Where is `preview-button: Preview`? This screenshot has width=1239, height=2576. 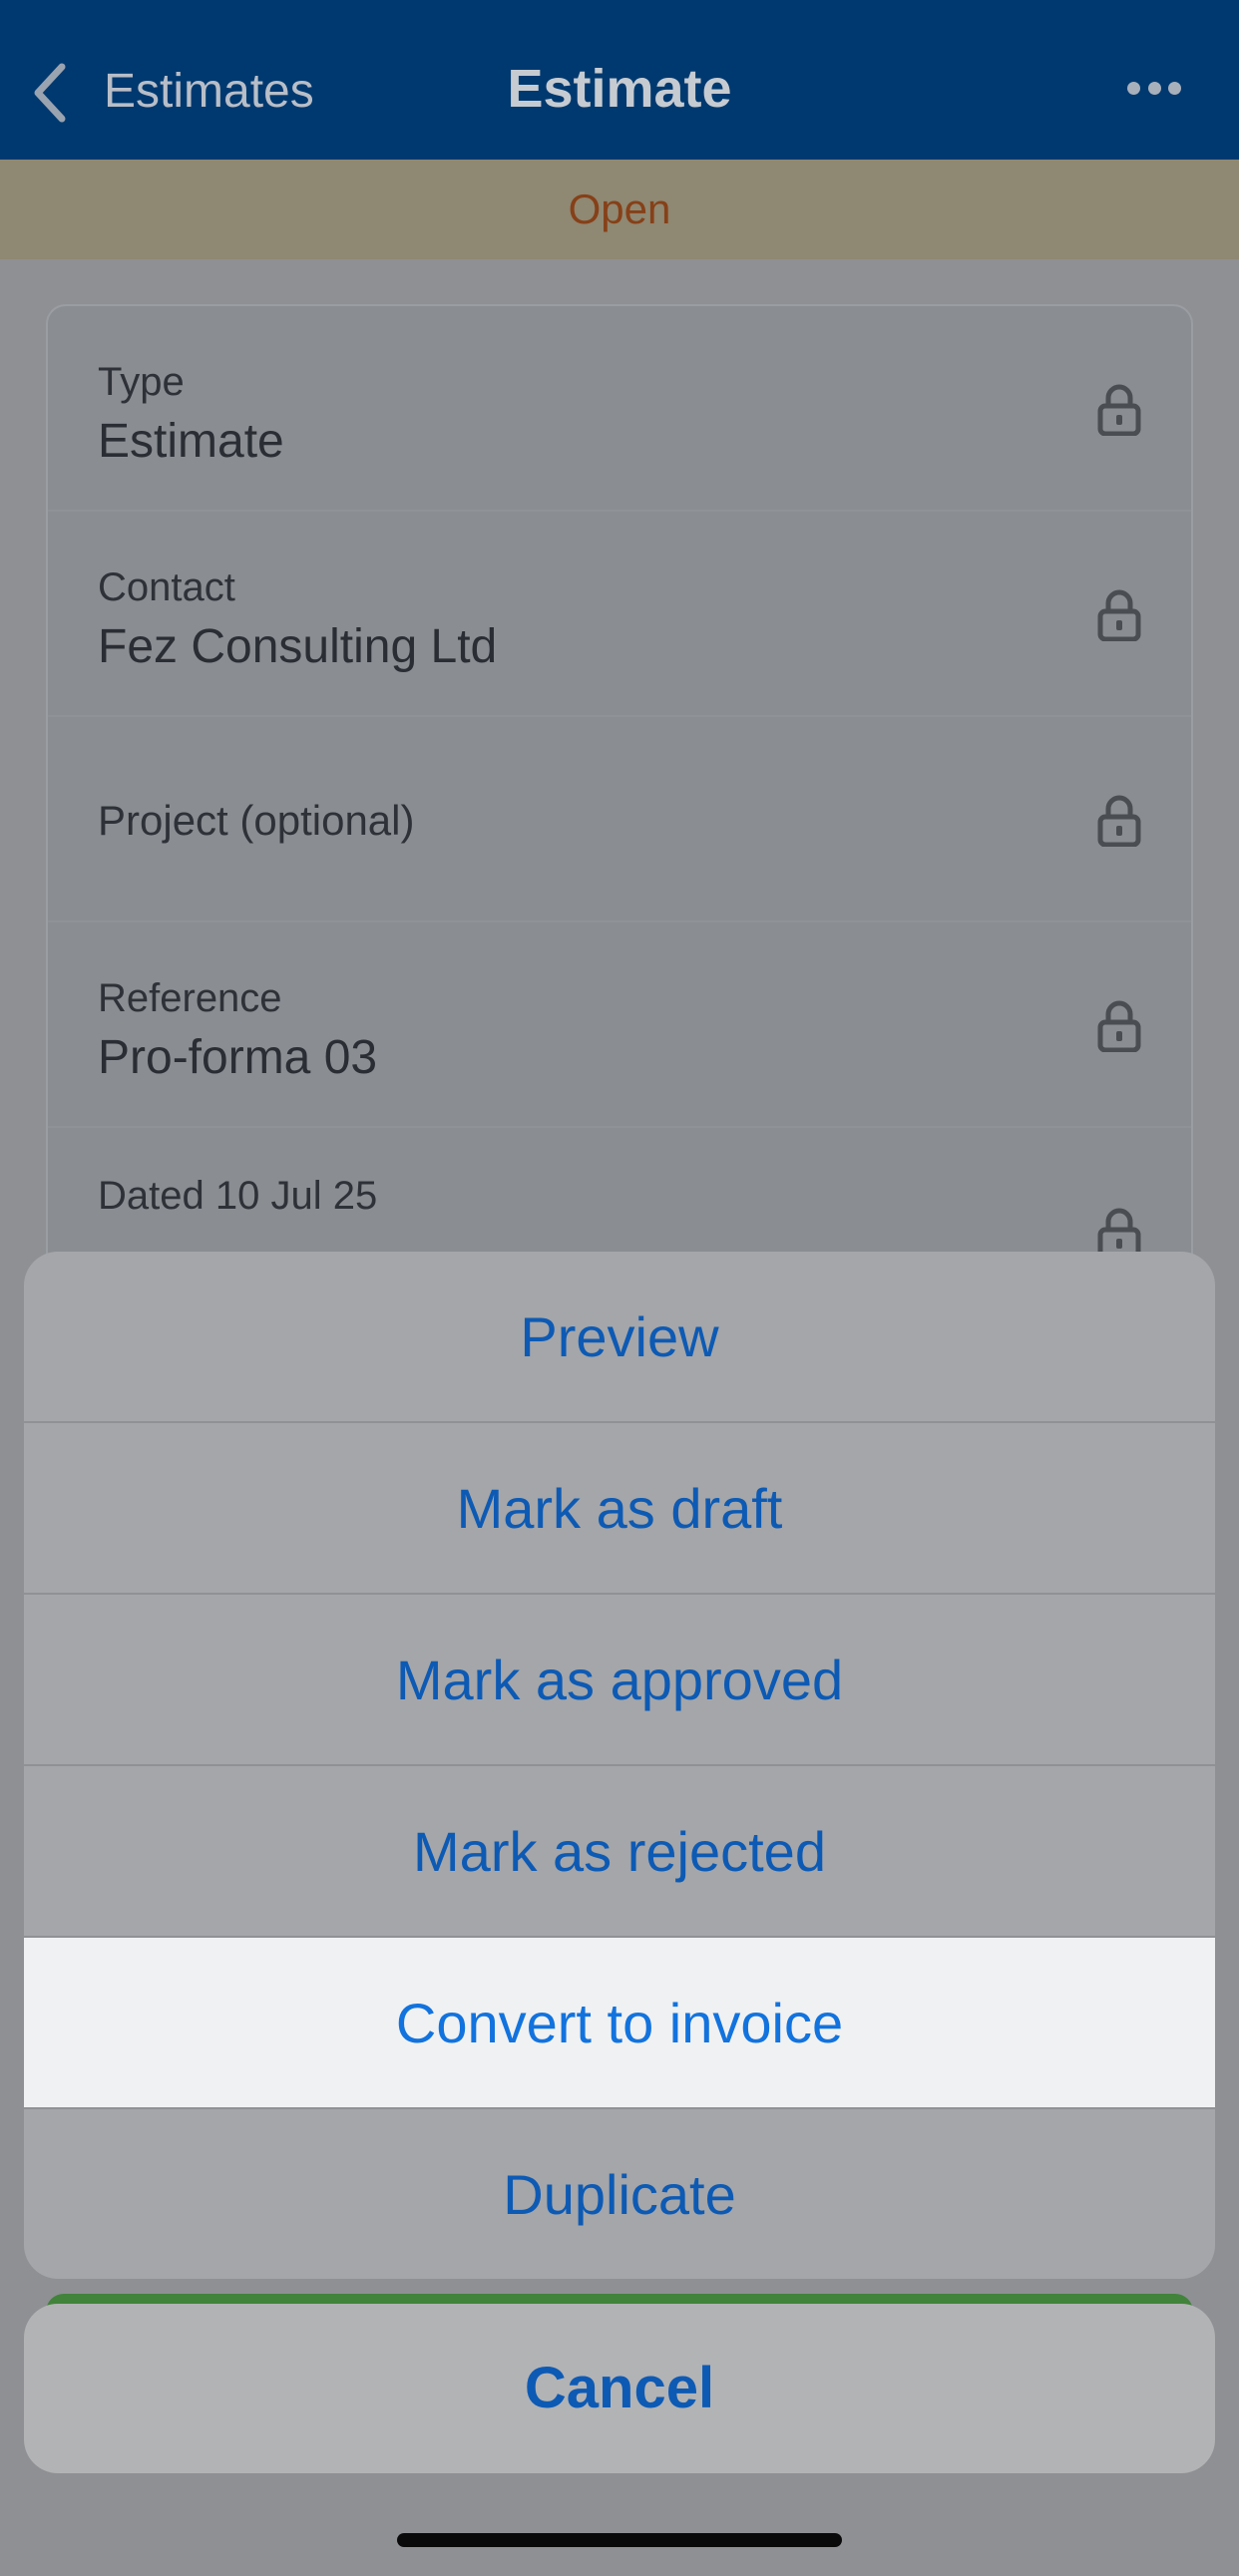 preview-button: Preview is located at coordinates (619, 1337).